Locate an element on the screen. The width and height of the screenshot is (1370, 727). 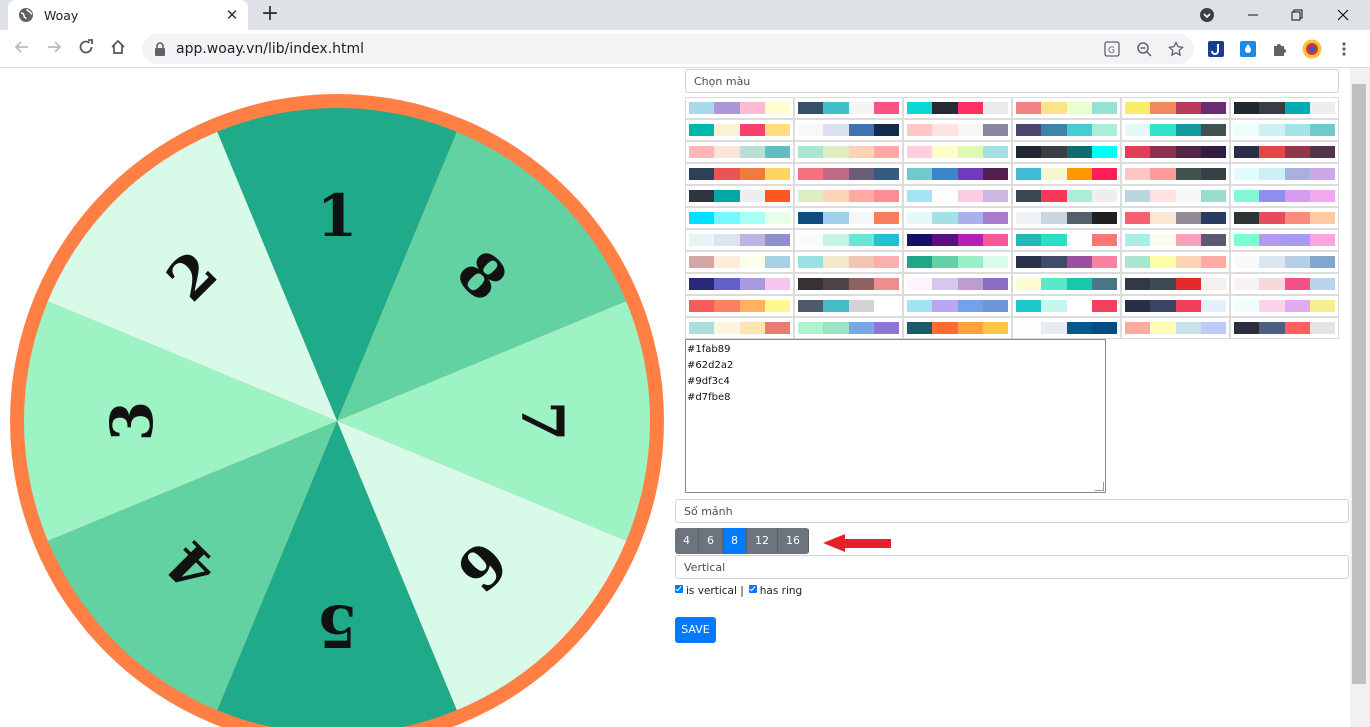
home-icon is located at coordinates (118, 49).